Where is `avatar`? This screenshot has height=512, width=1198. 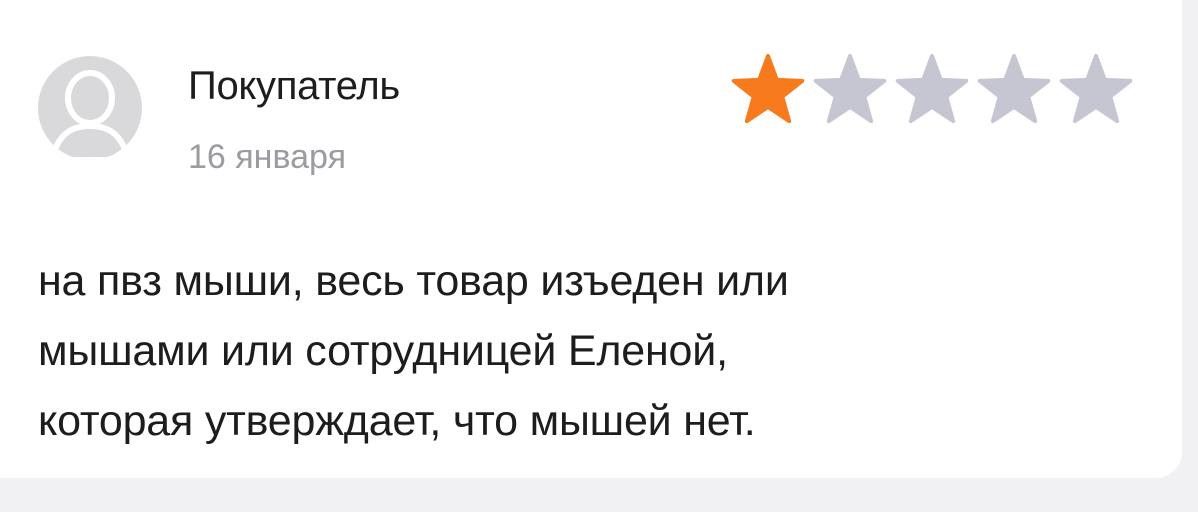
avatar is located at coordinates (90, 108).